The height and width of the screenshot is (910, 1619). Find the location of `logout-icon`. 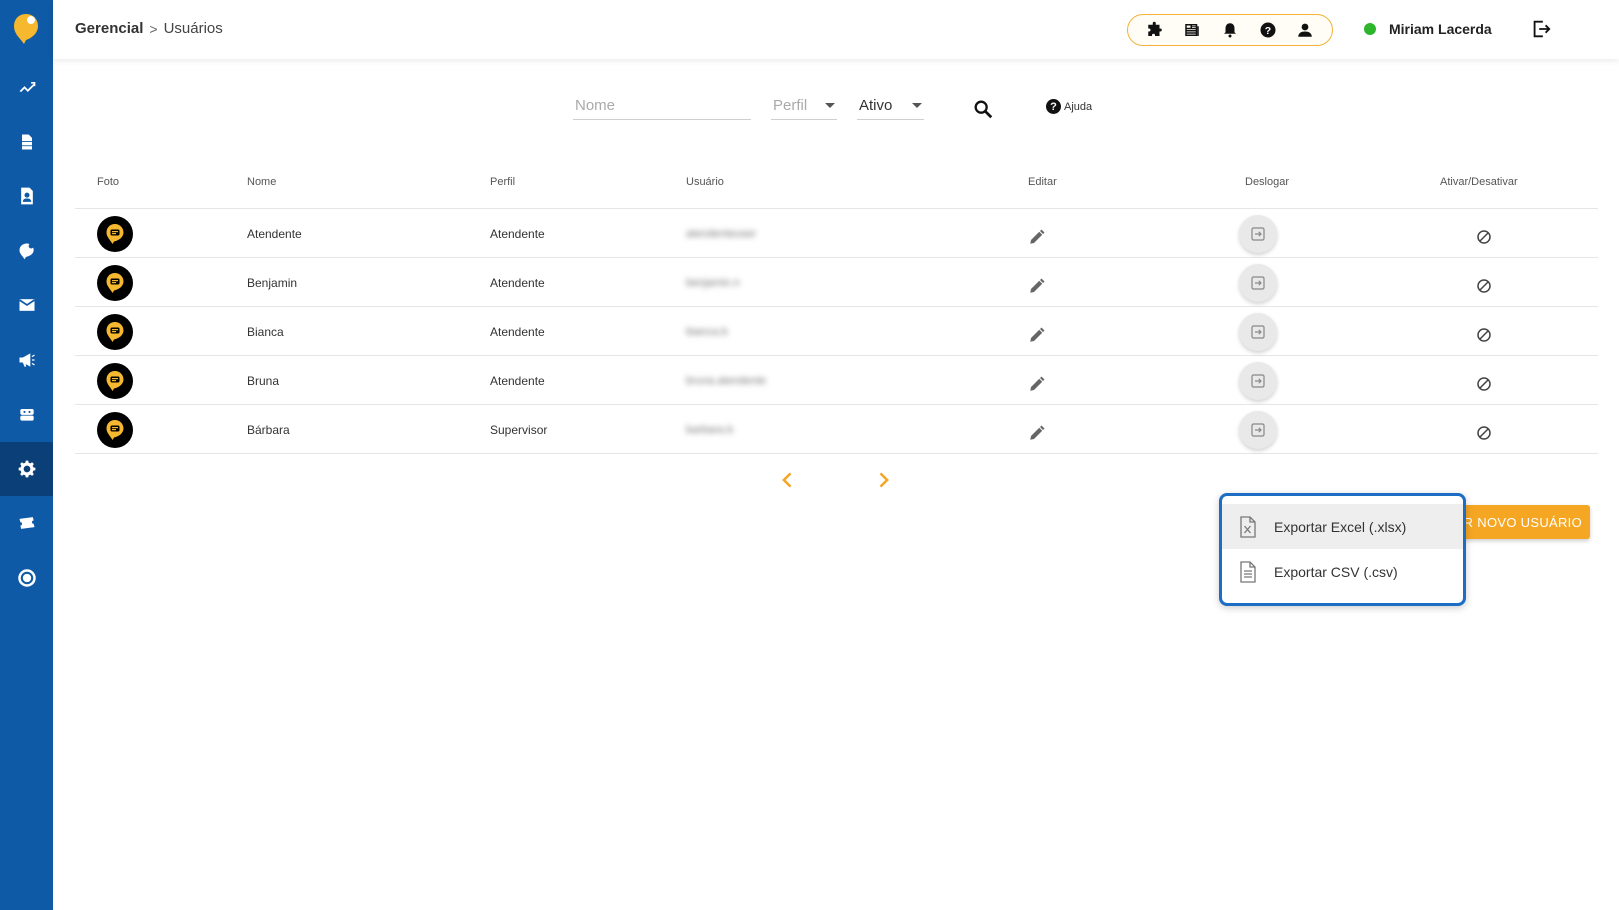

logout-icon is located at coordinates (1542, 29).